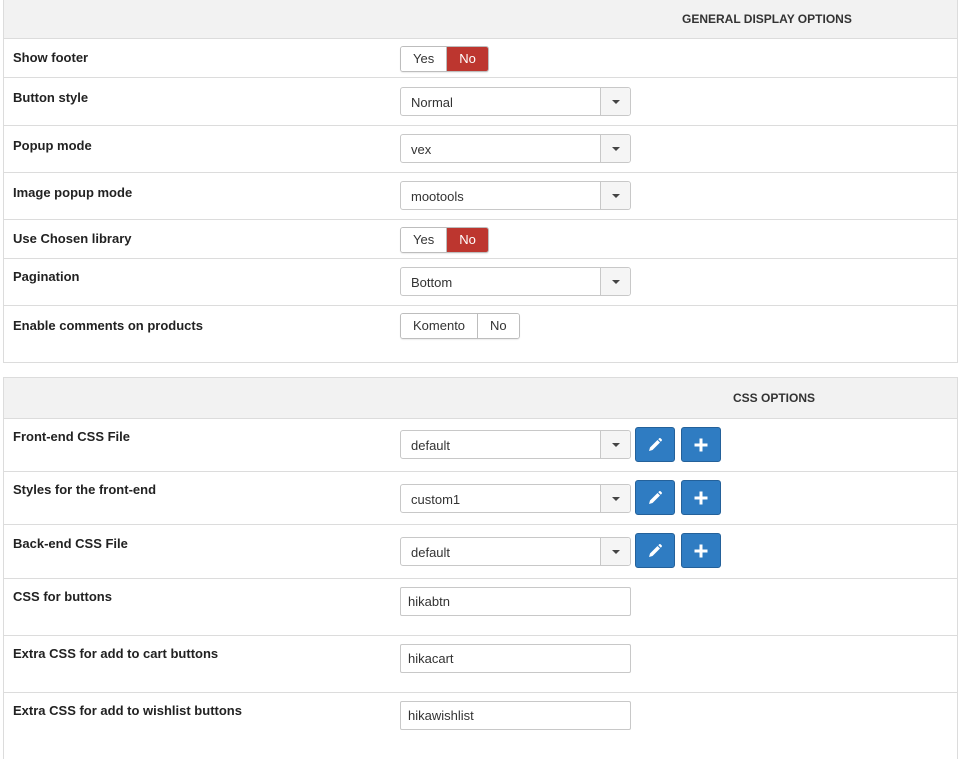 The width and height of the screenshot is (960, 759). I want to click on setting-row-popup-mode: Popup mode vex, so click(480, 149).